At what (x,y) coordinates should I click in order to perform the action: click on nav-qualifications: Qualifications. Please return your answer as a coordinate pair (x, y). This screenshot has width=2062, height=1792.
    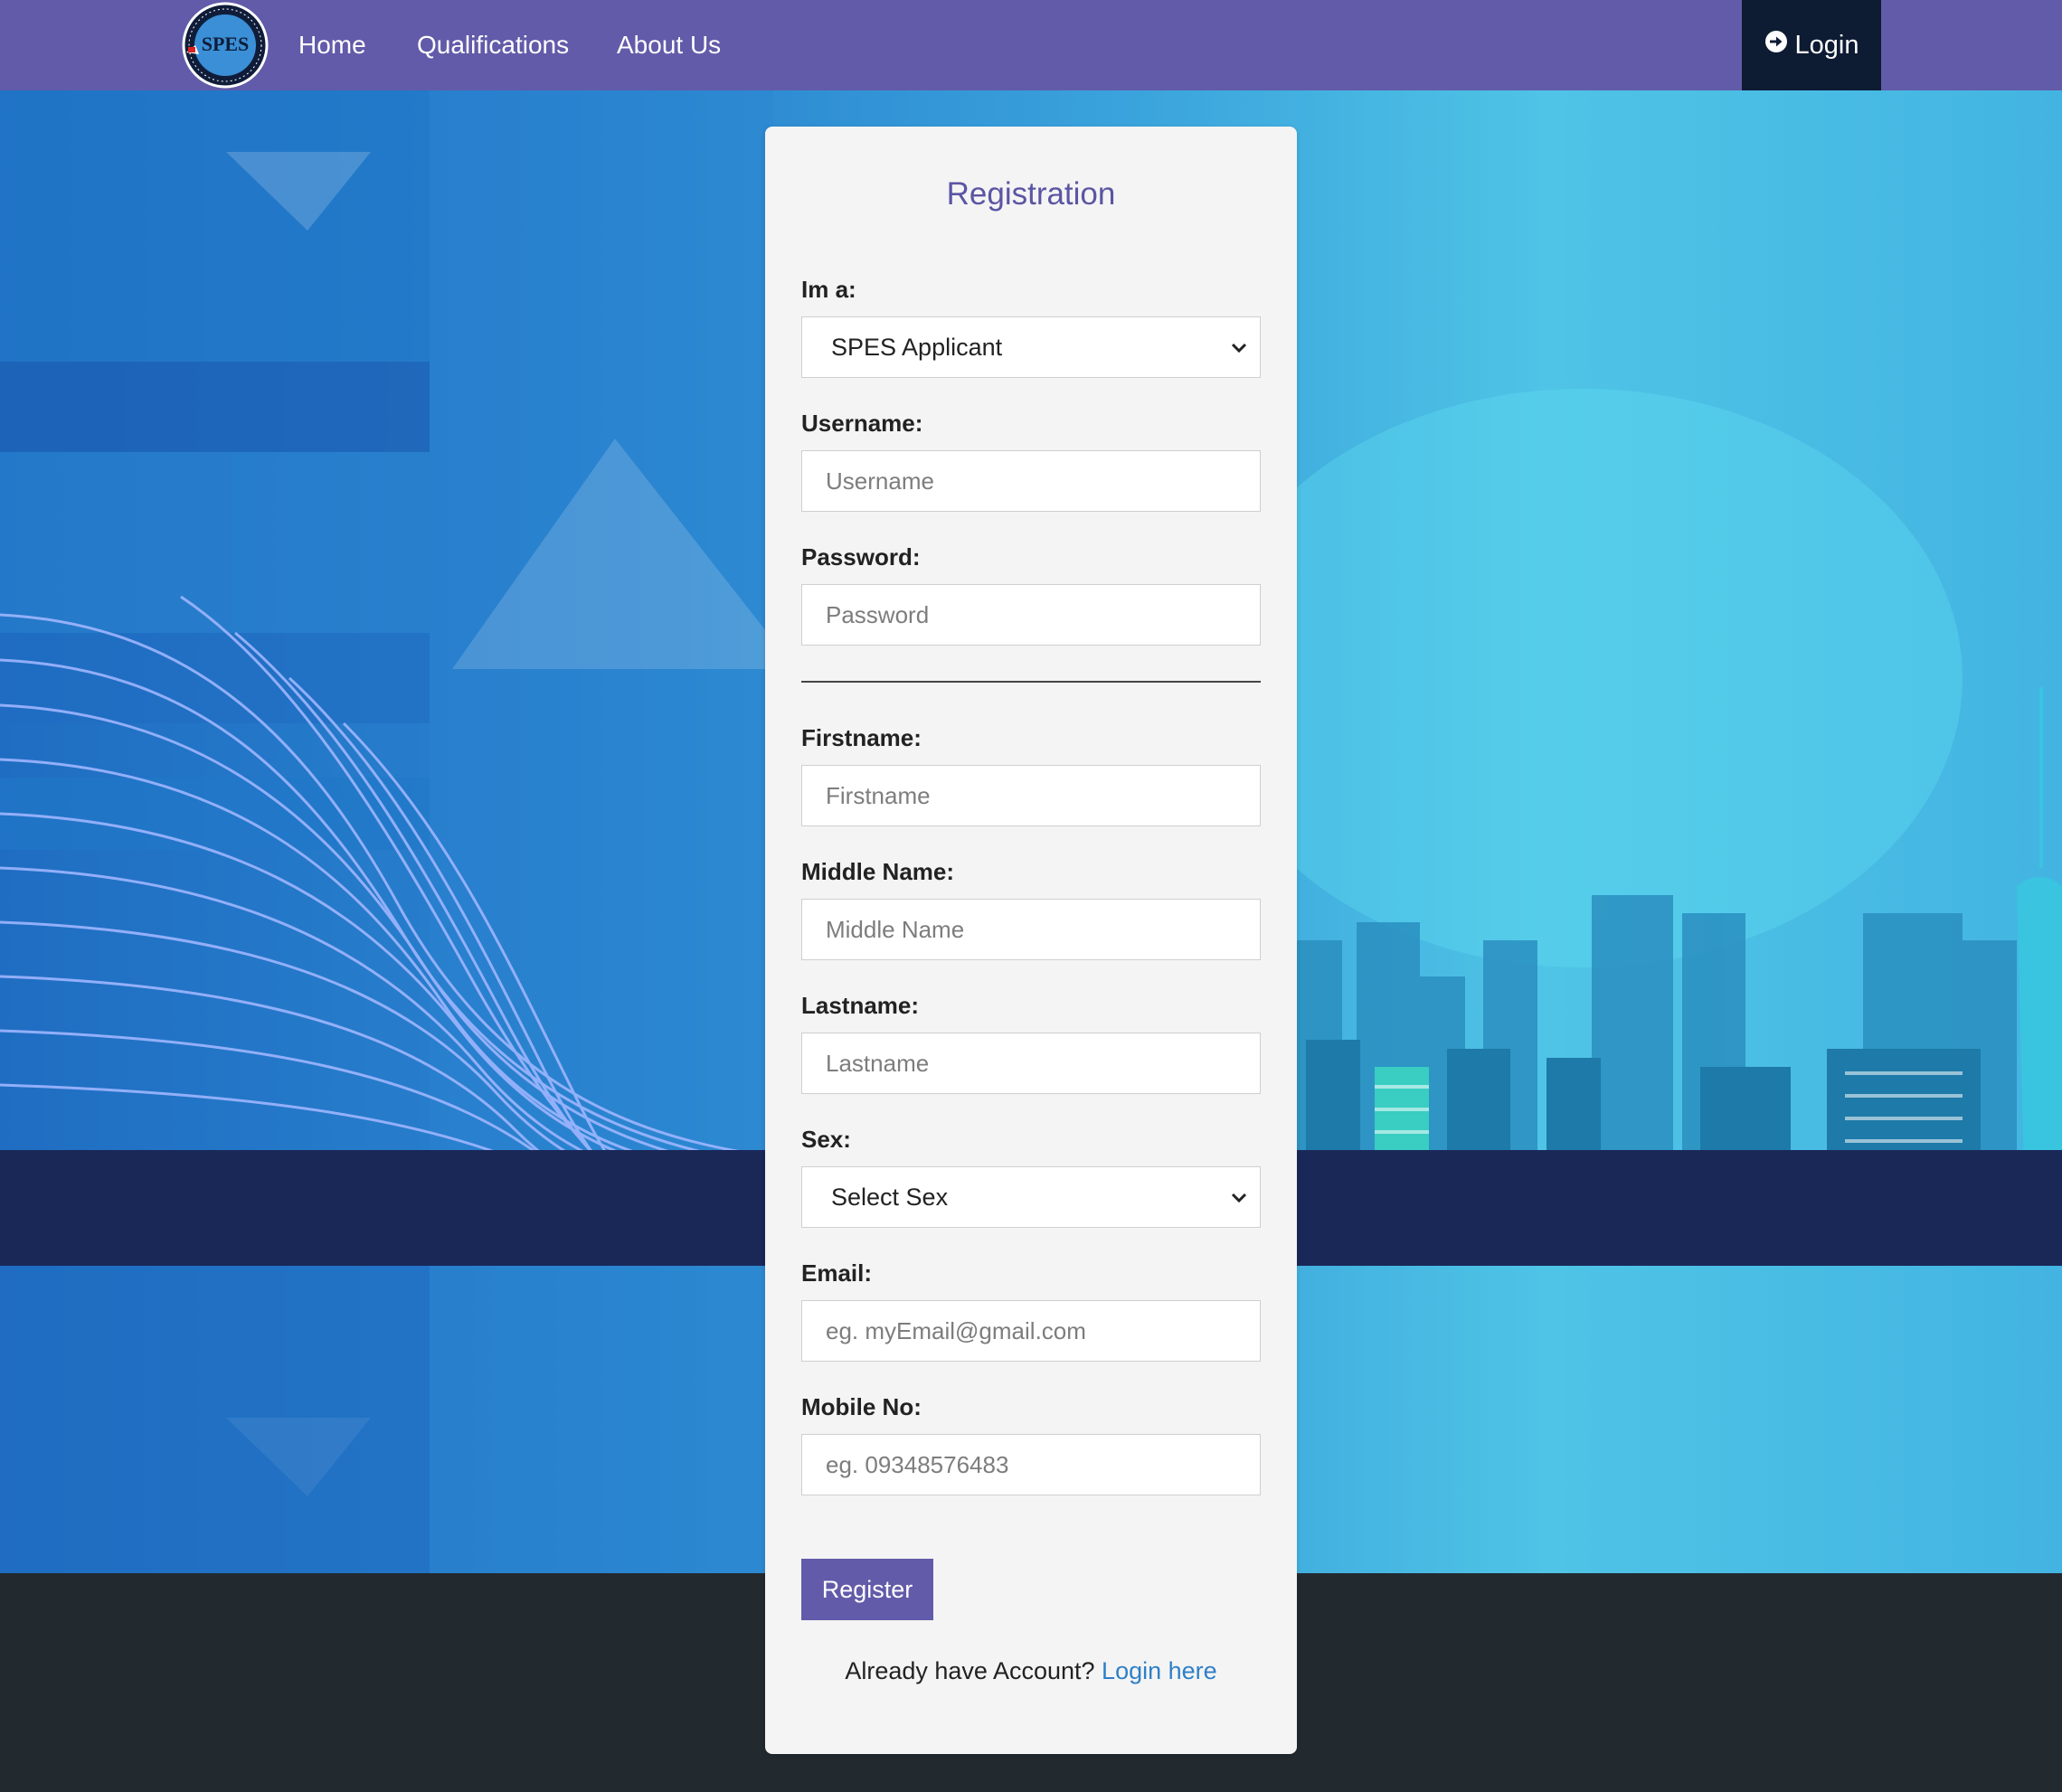
    Looking at the image, I should click on (493, 45).